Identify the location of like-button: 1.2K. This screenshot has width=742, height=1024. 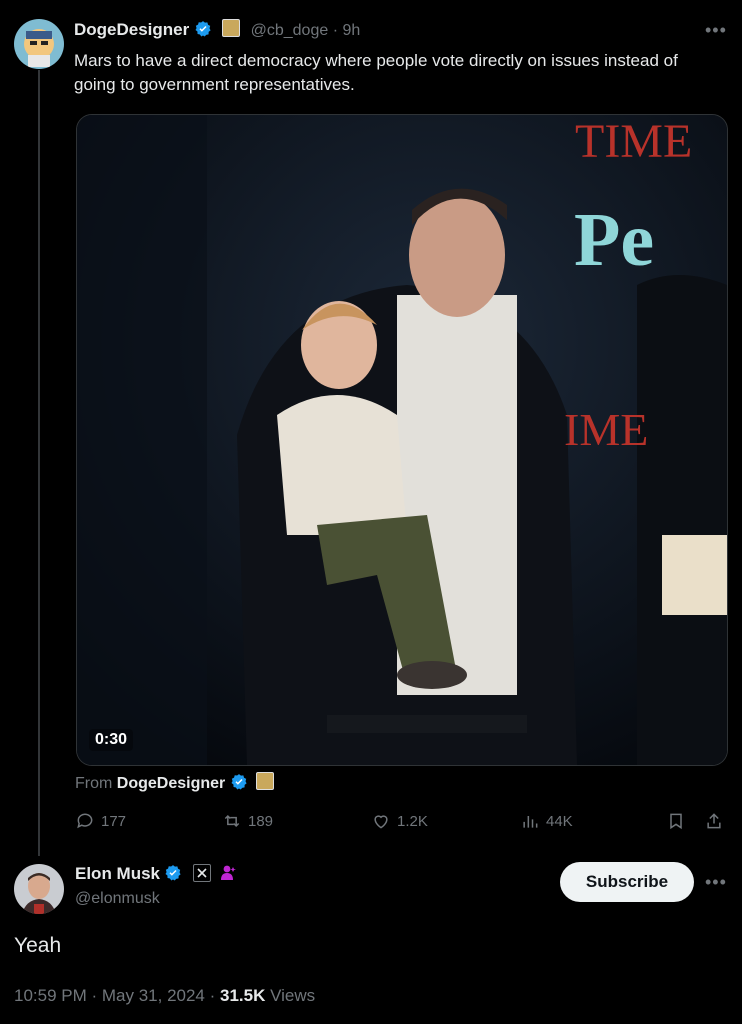
(399, 821).